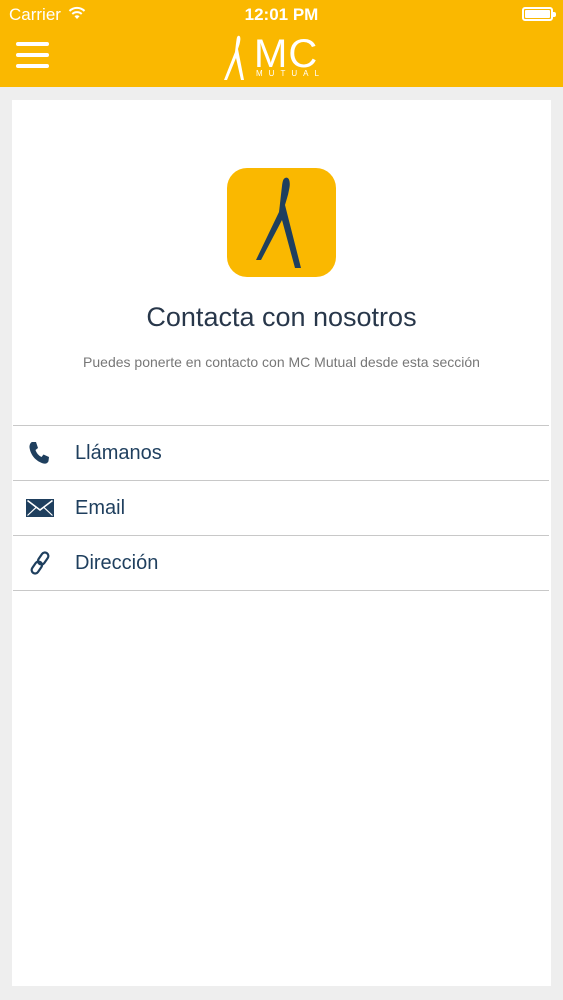  What do you see at coordinates (281, 317) in the screenshot?
I see `page-title: Contacta con nosotros` at bounding box center [281, 317].